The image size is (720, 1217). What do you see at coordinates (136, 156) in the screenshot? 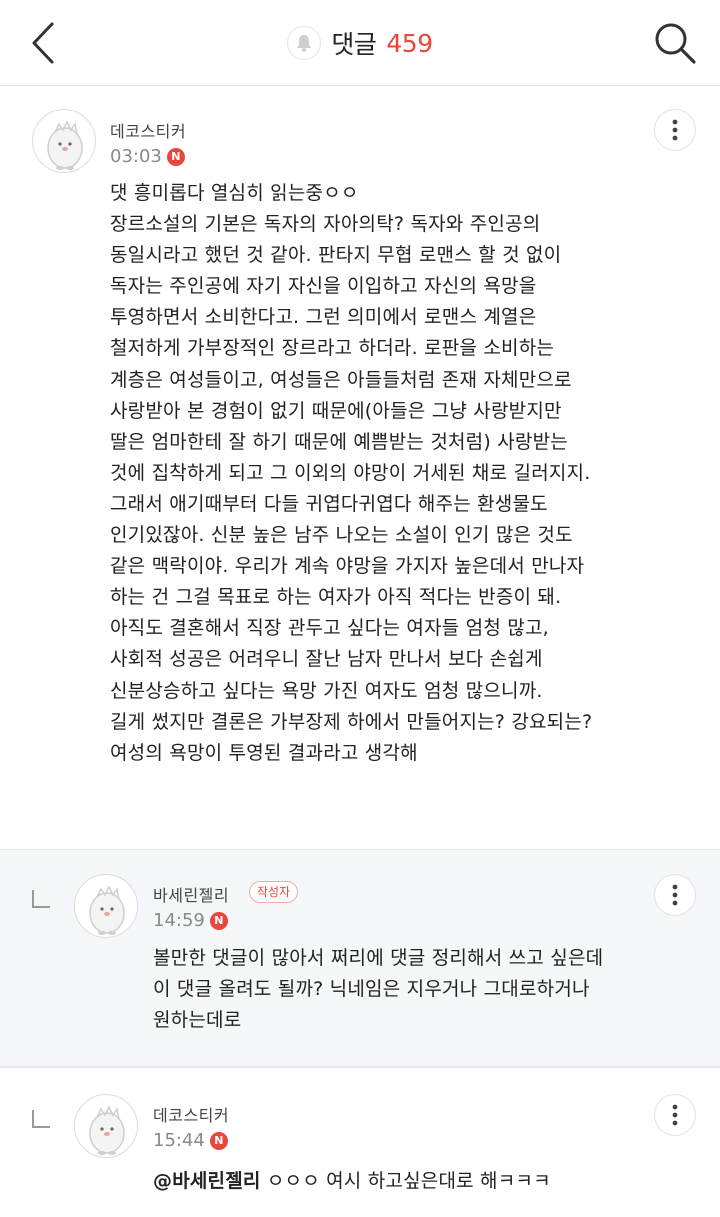
I see `comment-time: 03:03` at bounding box center [136, 156].